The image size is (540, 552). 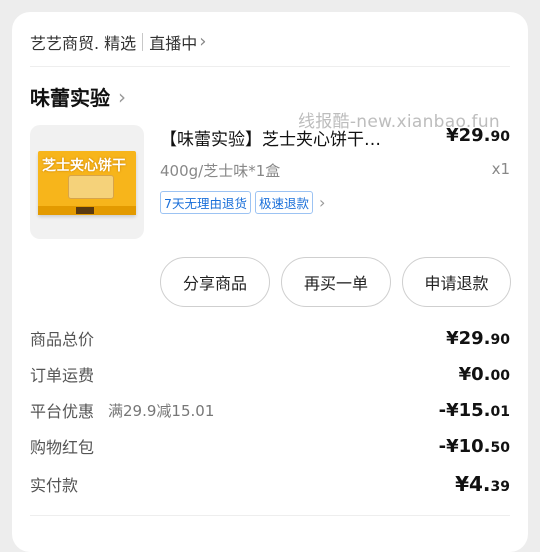 I want to click on biscuit-shape, so click(x=91, y=187).